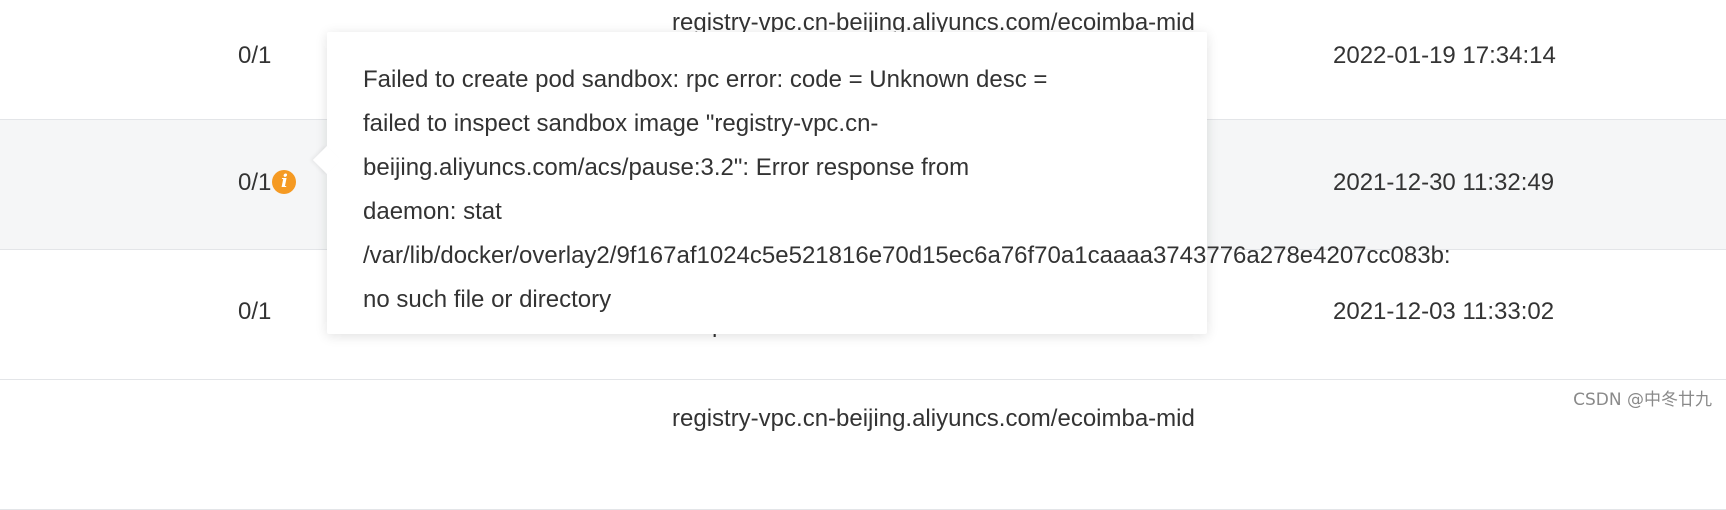 The height and width of the screenshot is (510, 1726). Describe the element at coordinates (432, 211) in the screenshot. I see `tooltip-line: daemon: stat` at that location.